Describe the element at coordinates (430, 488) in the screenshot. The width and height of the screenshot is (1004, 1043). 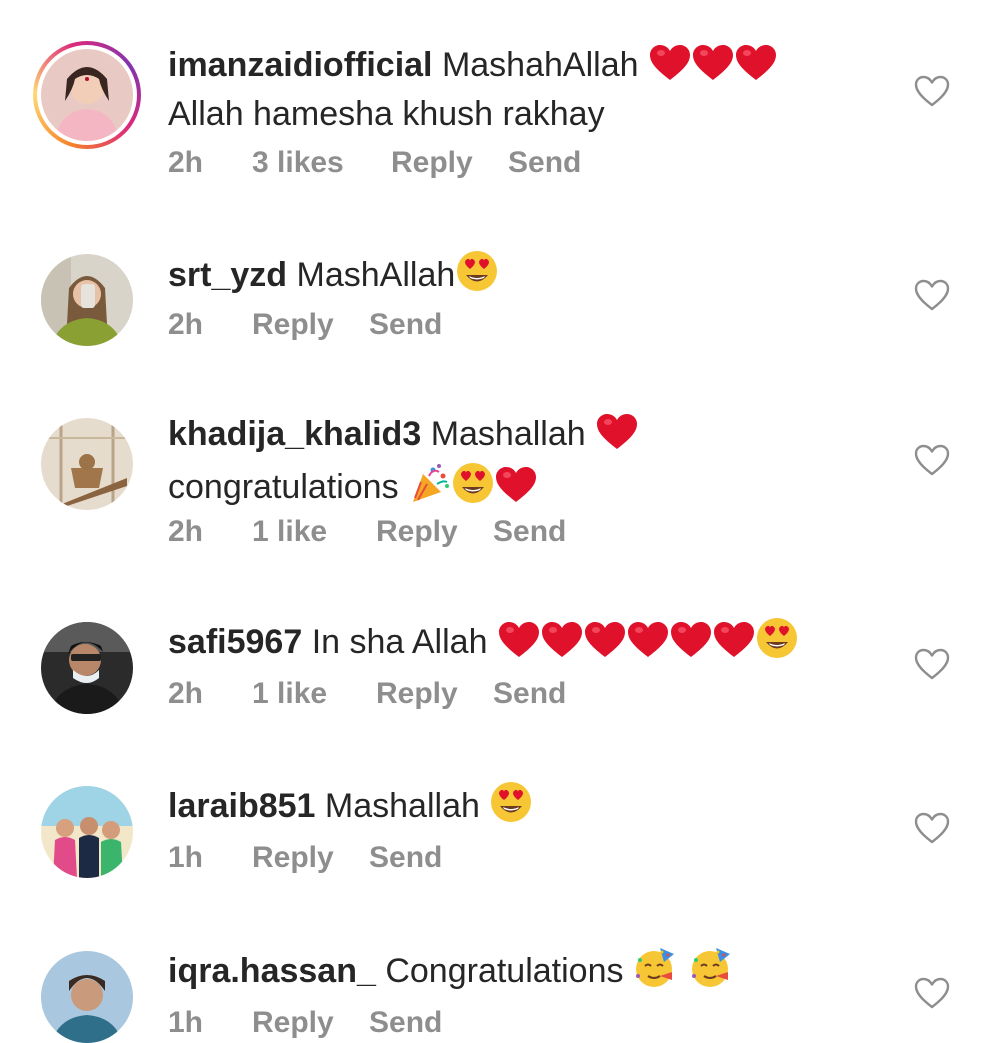
I see `party-popper-emoji` at that location.